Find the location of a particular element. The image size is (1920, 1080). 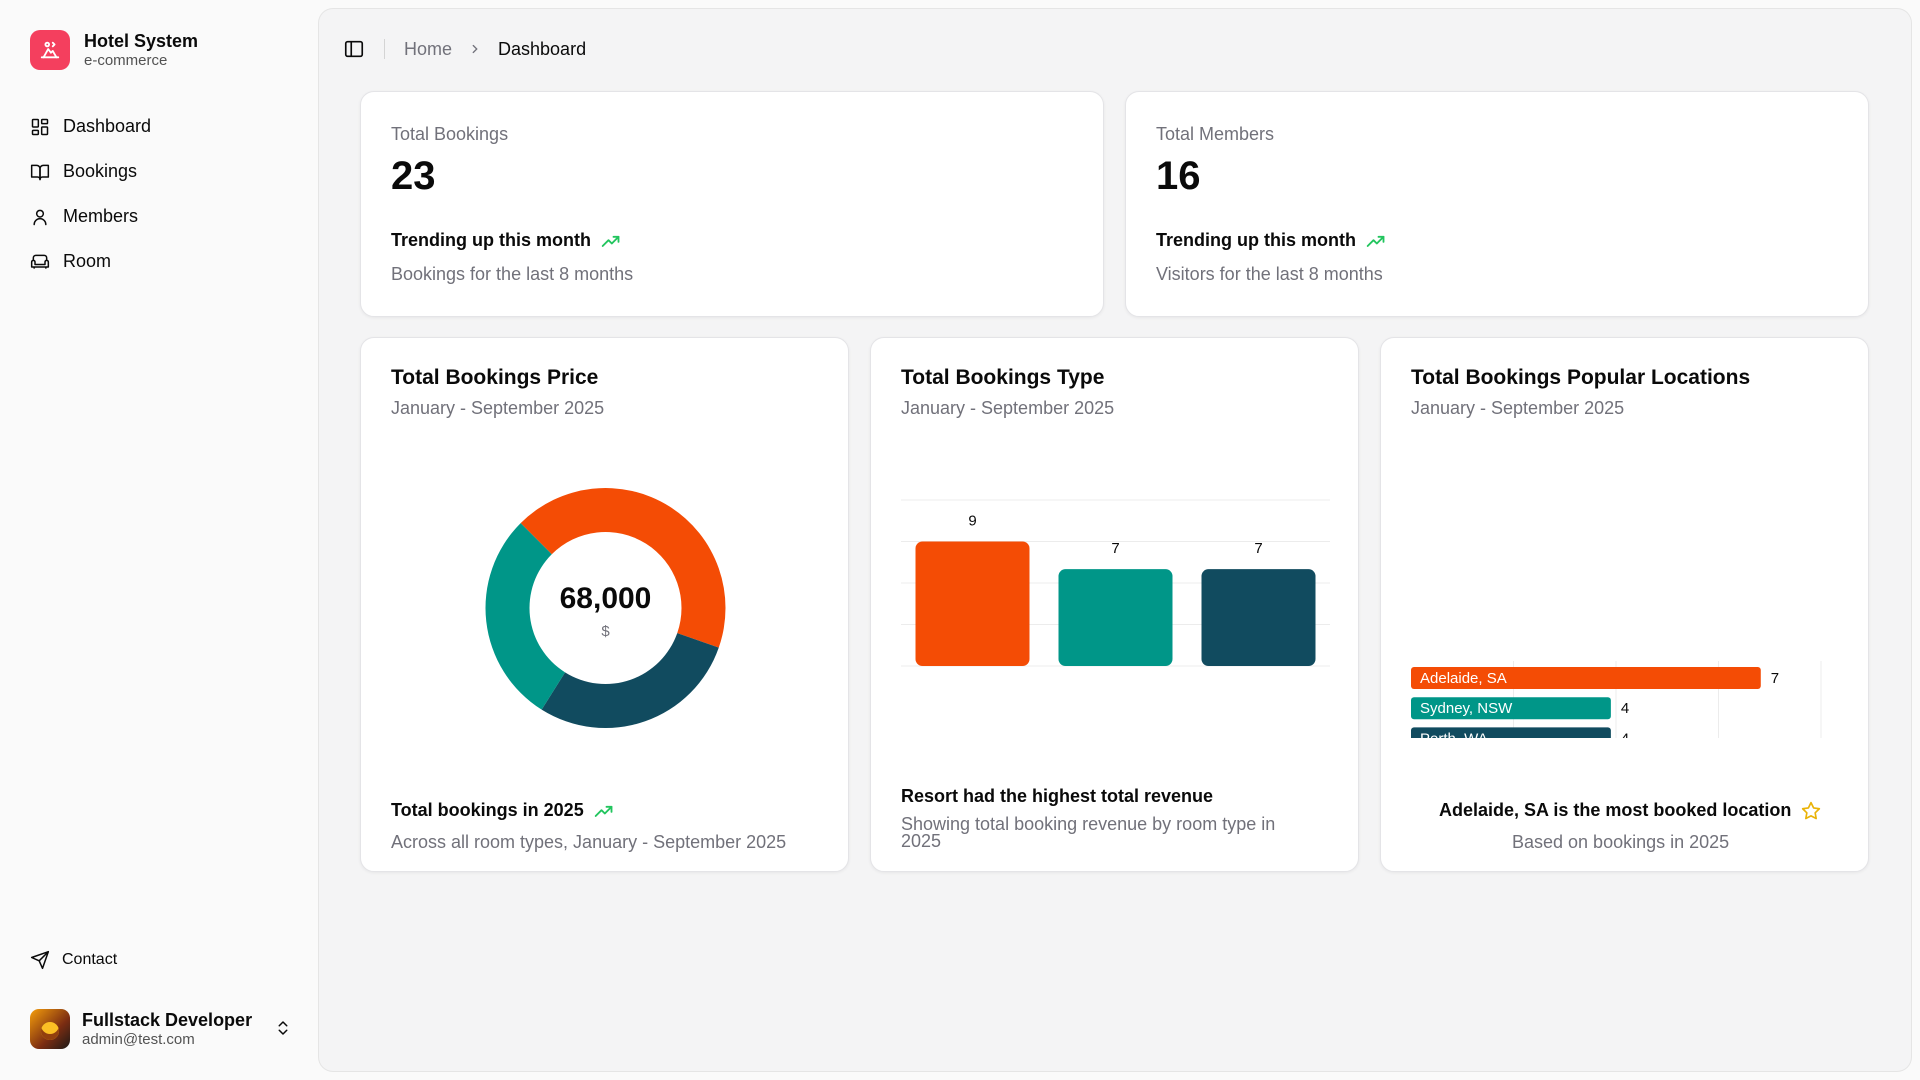

card-title: Total Bookings Type is located at coordinates (1003, 377).